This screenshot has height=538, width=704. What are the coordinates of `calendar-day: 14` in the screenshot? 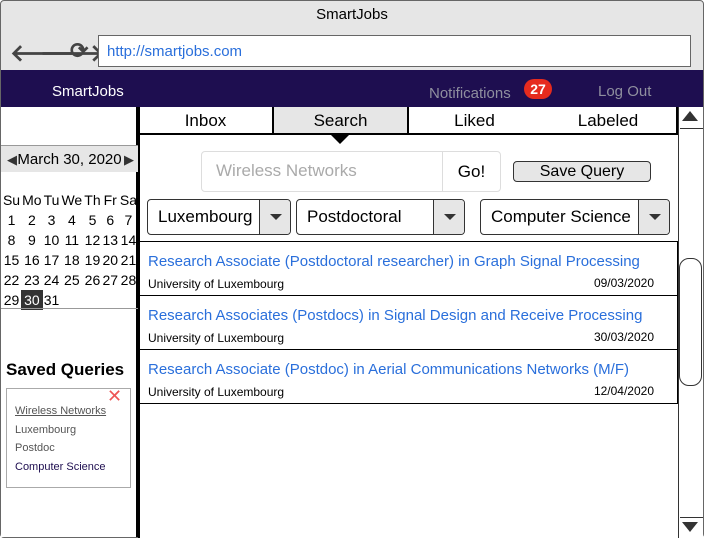 It's located at (128, 240).